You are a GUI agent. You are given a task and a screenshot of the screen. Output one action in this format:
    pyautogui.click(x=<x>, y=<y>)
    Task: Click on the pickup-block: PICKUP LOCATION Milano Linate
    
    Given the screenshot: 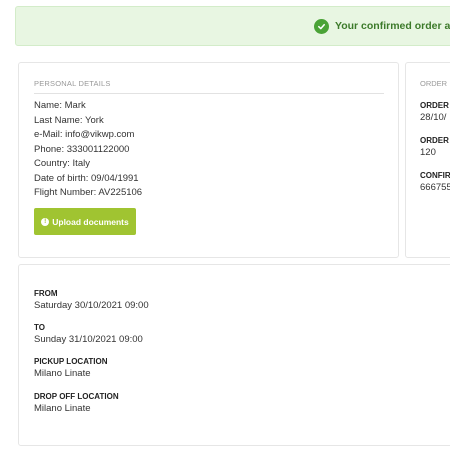 What is the action you would take?
    pyautogui.click(x=70, y=368)
    